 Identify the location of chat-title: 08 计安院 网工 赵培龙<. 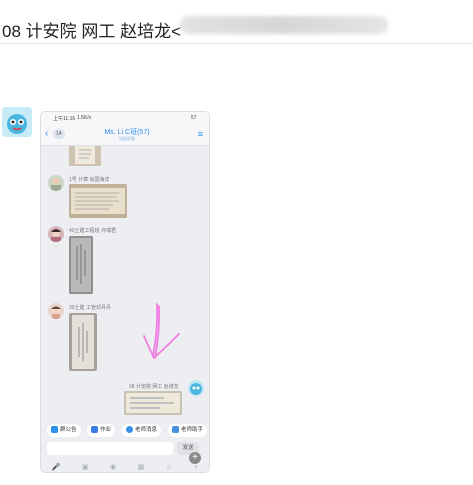
(92, 31).